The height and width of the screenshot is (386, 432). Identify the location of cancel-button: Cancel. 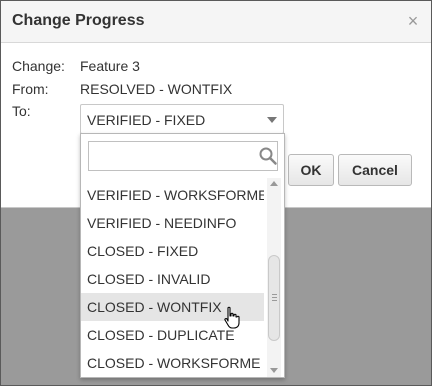
(375, 170).